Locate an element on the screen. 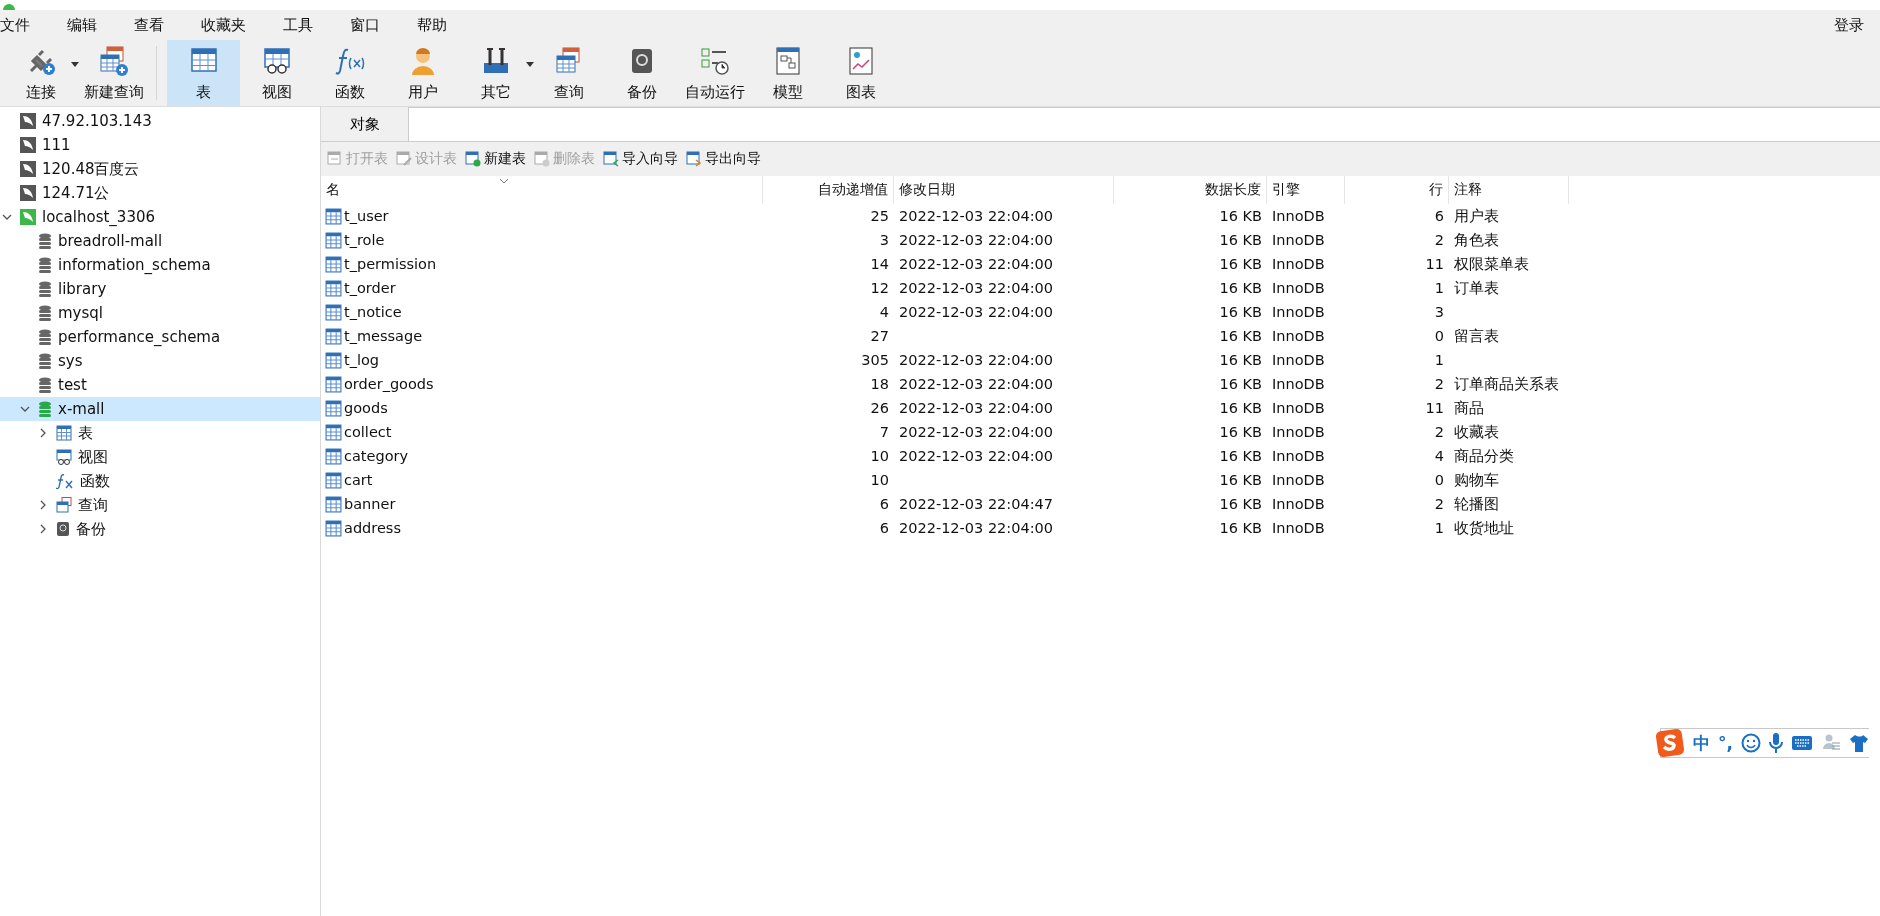 The width and height of the screenshot is (1880, 916). table-cell-text: 权限菜单表 is located at coordinates (1491, 264).